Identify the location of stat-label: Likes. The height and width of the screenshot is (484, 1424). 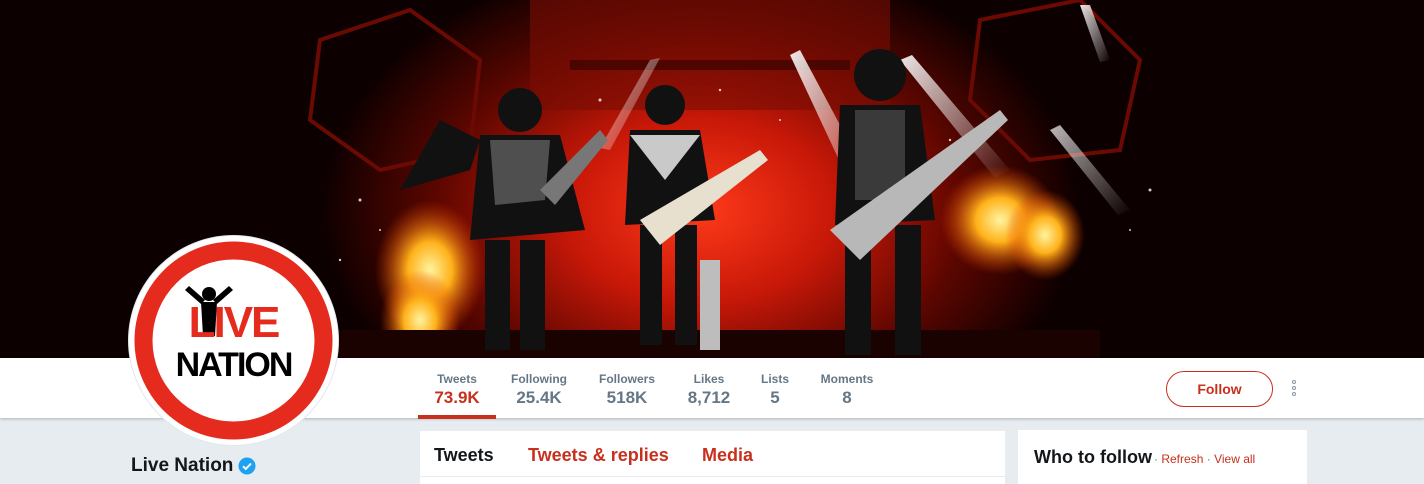
(709, 379).